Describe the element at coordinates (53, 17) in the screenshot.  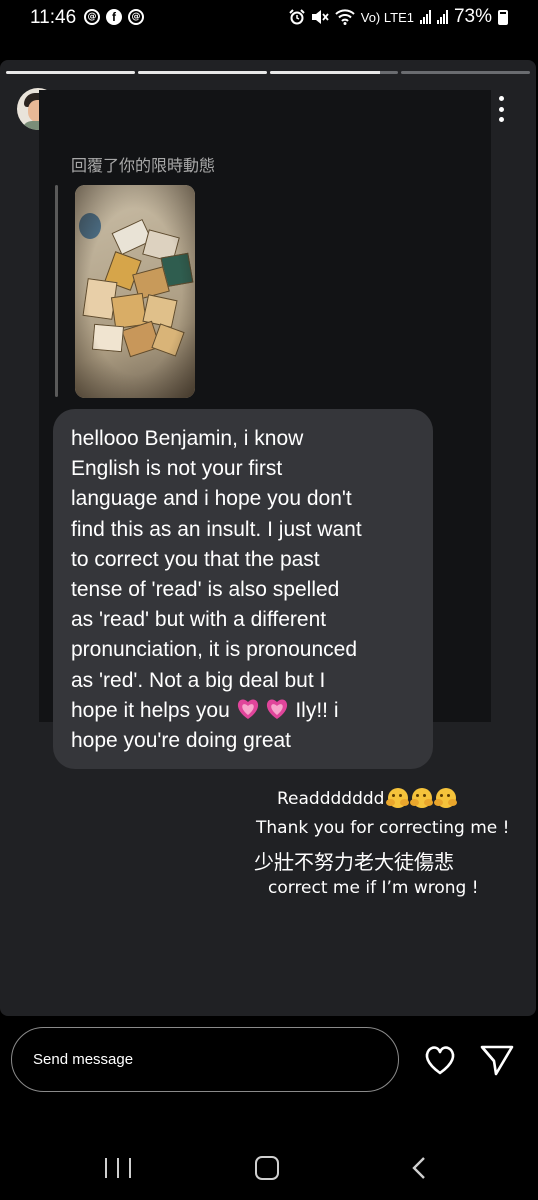
I see `clock: 11:46` at that location.